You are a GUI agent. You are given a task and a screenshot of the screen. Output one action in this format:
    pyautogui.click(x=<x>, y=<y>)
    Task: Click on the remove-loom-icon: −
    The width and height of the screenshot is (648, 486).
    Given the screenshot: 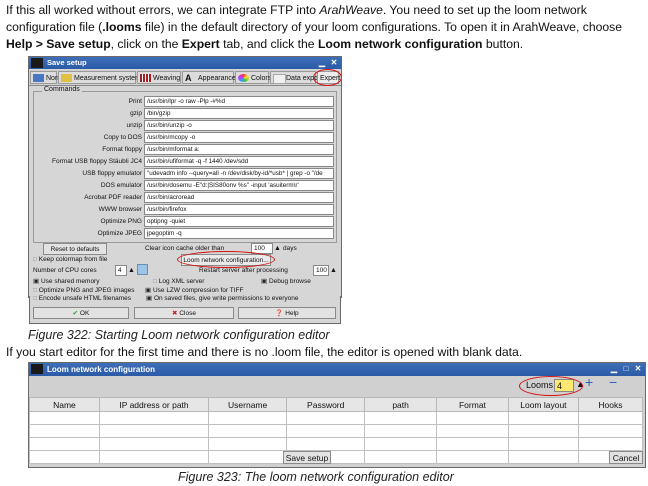 What is the action you would take?
    pyautogui.click(x=613, y=382)
    